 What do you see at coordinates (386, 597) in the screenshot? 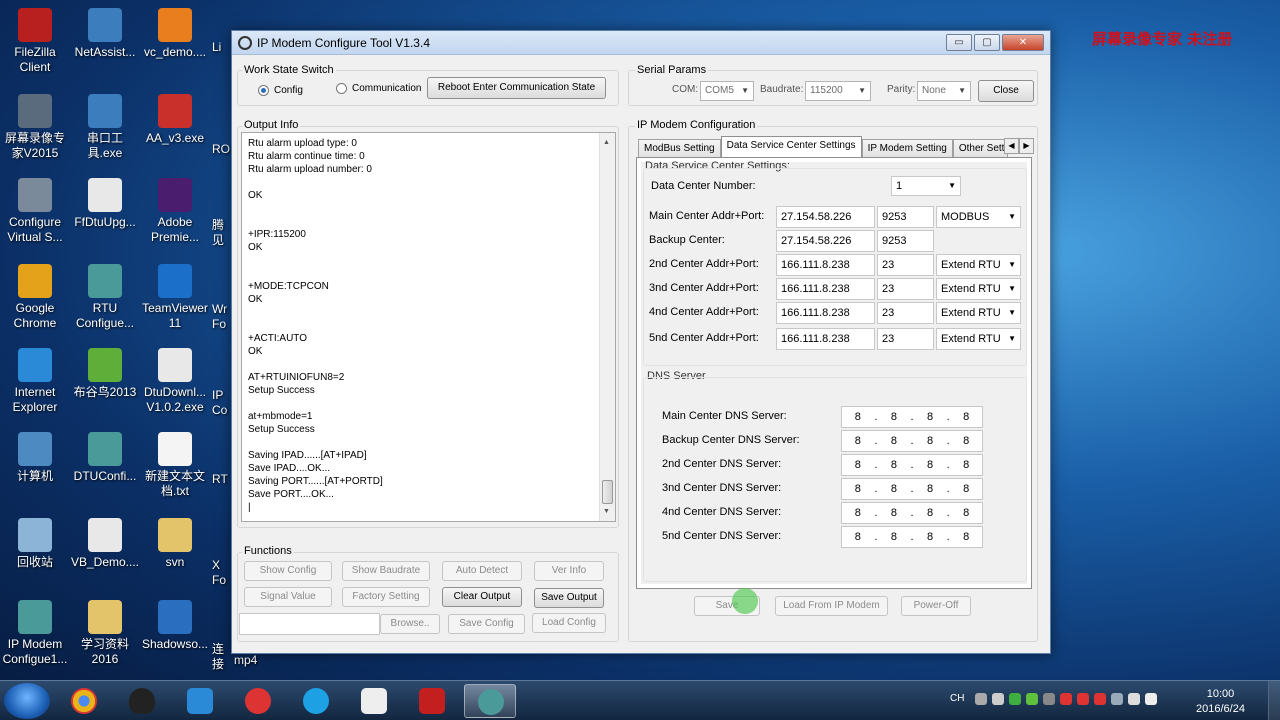
I see `factory-setting-button: Factory Setting` at bounding box center [386, 597].